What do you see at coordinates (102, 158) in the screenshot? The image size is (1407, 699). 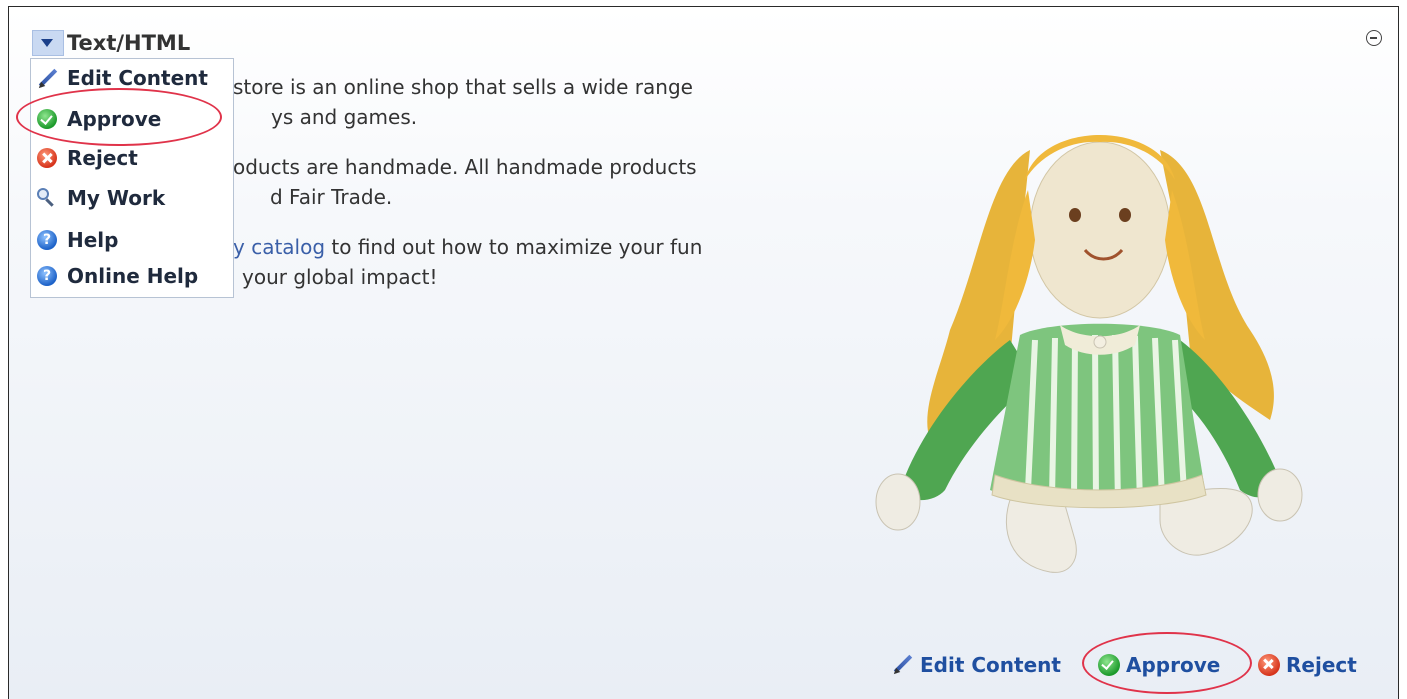 I see `menu-item-label: Reject` at bounding box center [102, 158].